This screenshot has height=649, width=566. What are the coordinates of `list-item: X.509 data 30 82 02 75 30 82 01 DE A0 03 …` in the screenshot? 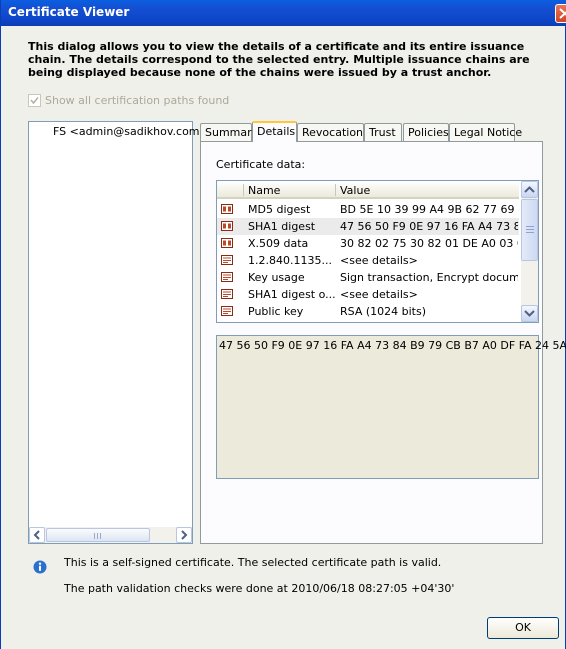 It's located at (368, 243).